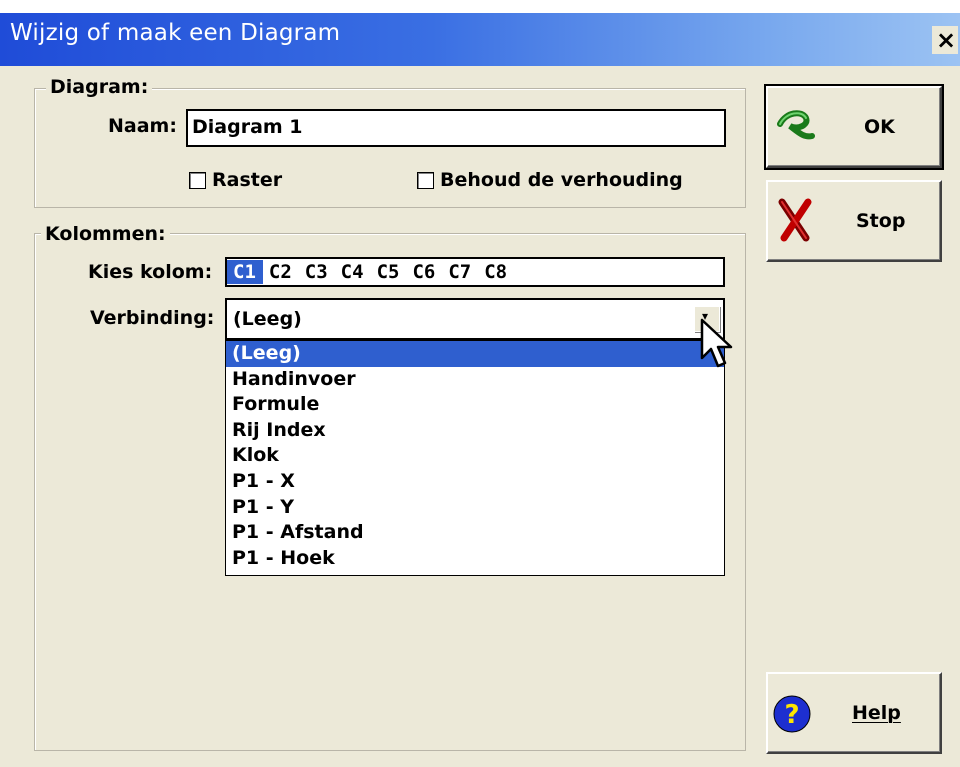 The height and width of the screenshot is (767, 960). What do you see at coordinates (460, 272) in the screenshot?
I see `column-tab-c7: C7` at bounding box center [460, 272].